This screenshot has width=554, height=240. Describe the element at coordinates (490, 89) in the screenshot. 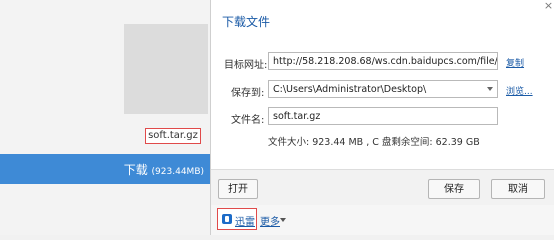

I see `chevron-down-icon` at that location.